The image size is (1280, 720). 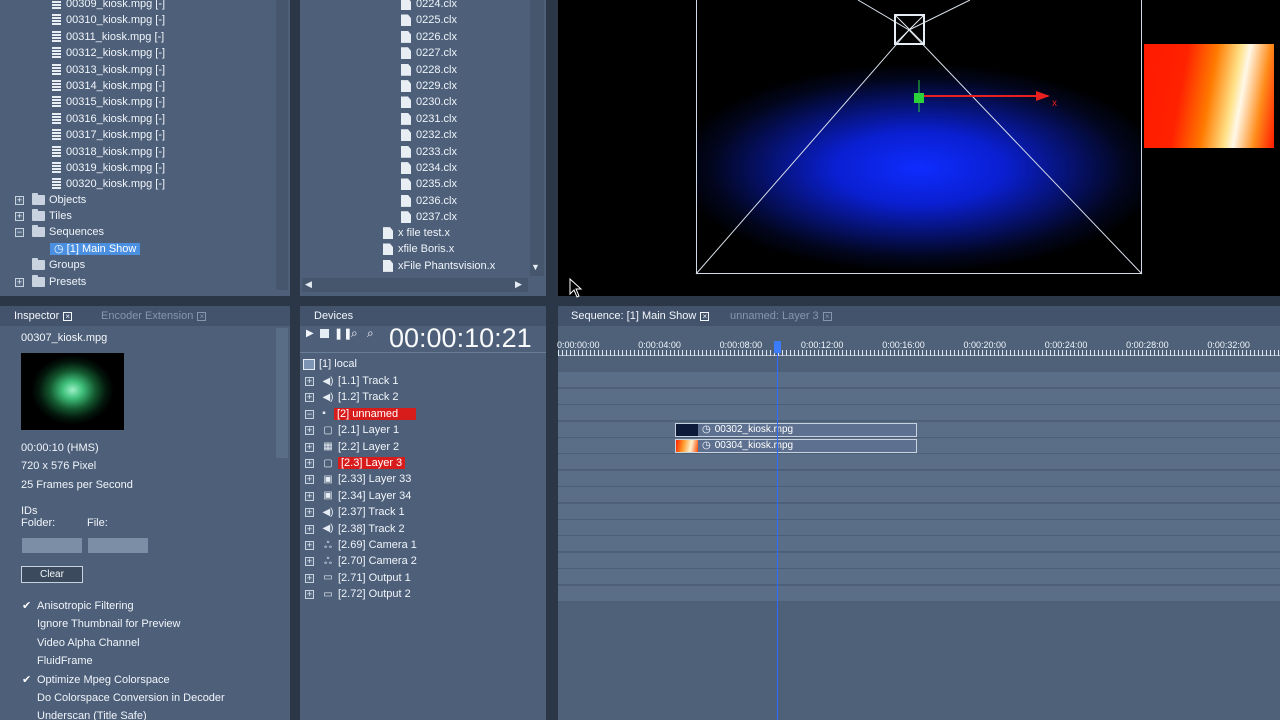 What do you see at coordinates (108, 119) in the screenshot?
I see `tree-item-media-file: 00316_kiosk.mpg [-]` at bounding box center [108, 119].